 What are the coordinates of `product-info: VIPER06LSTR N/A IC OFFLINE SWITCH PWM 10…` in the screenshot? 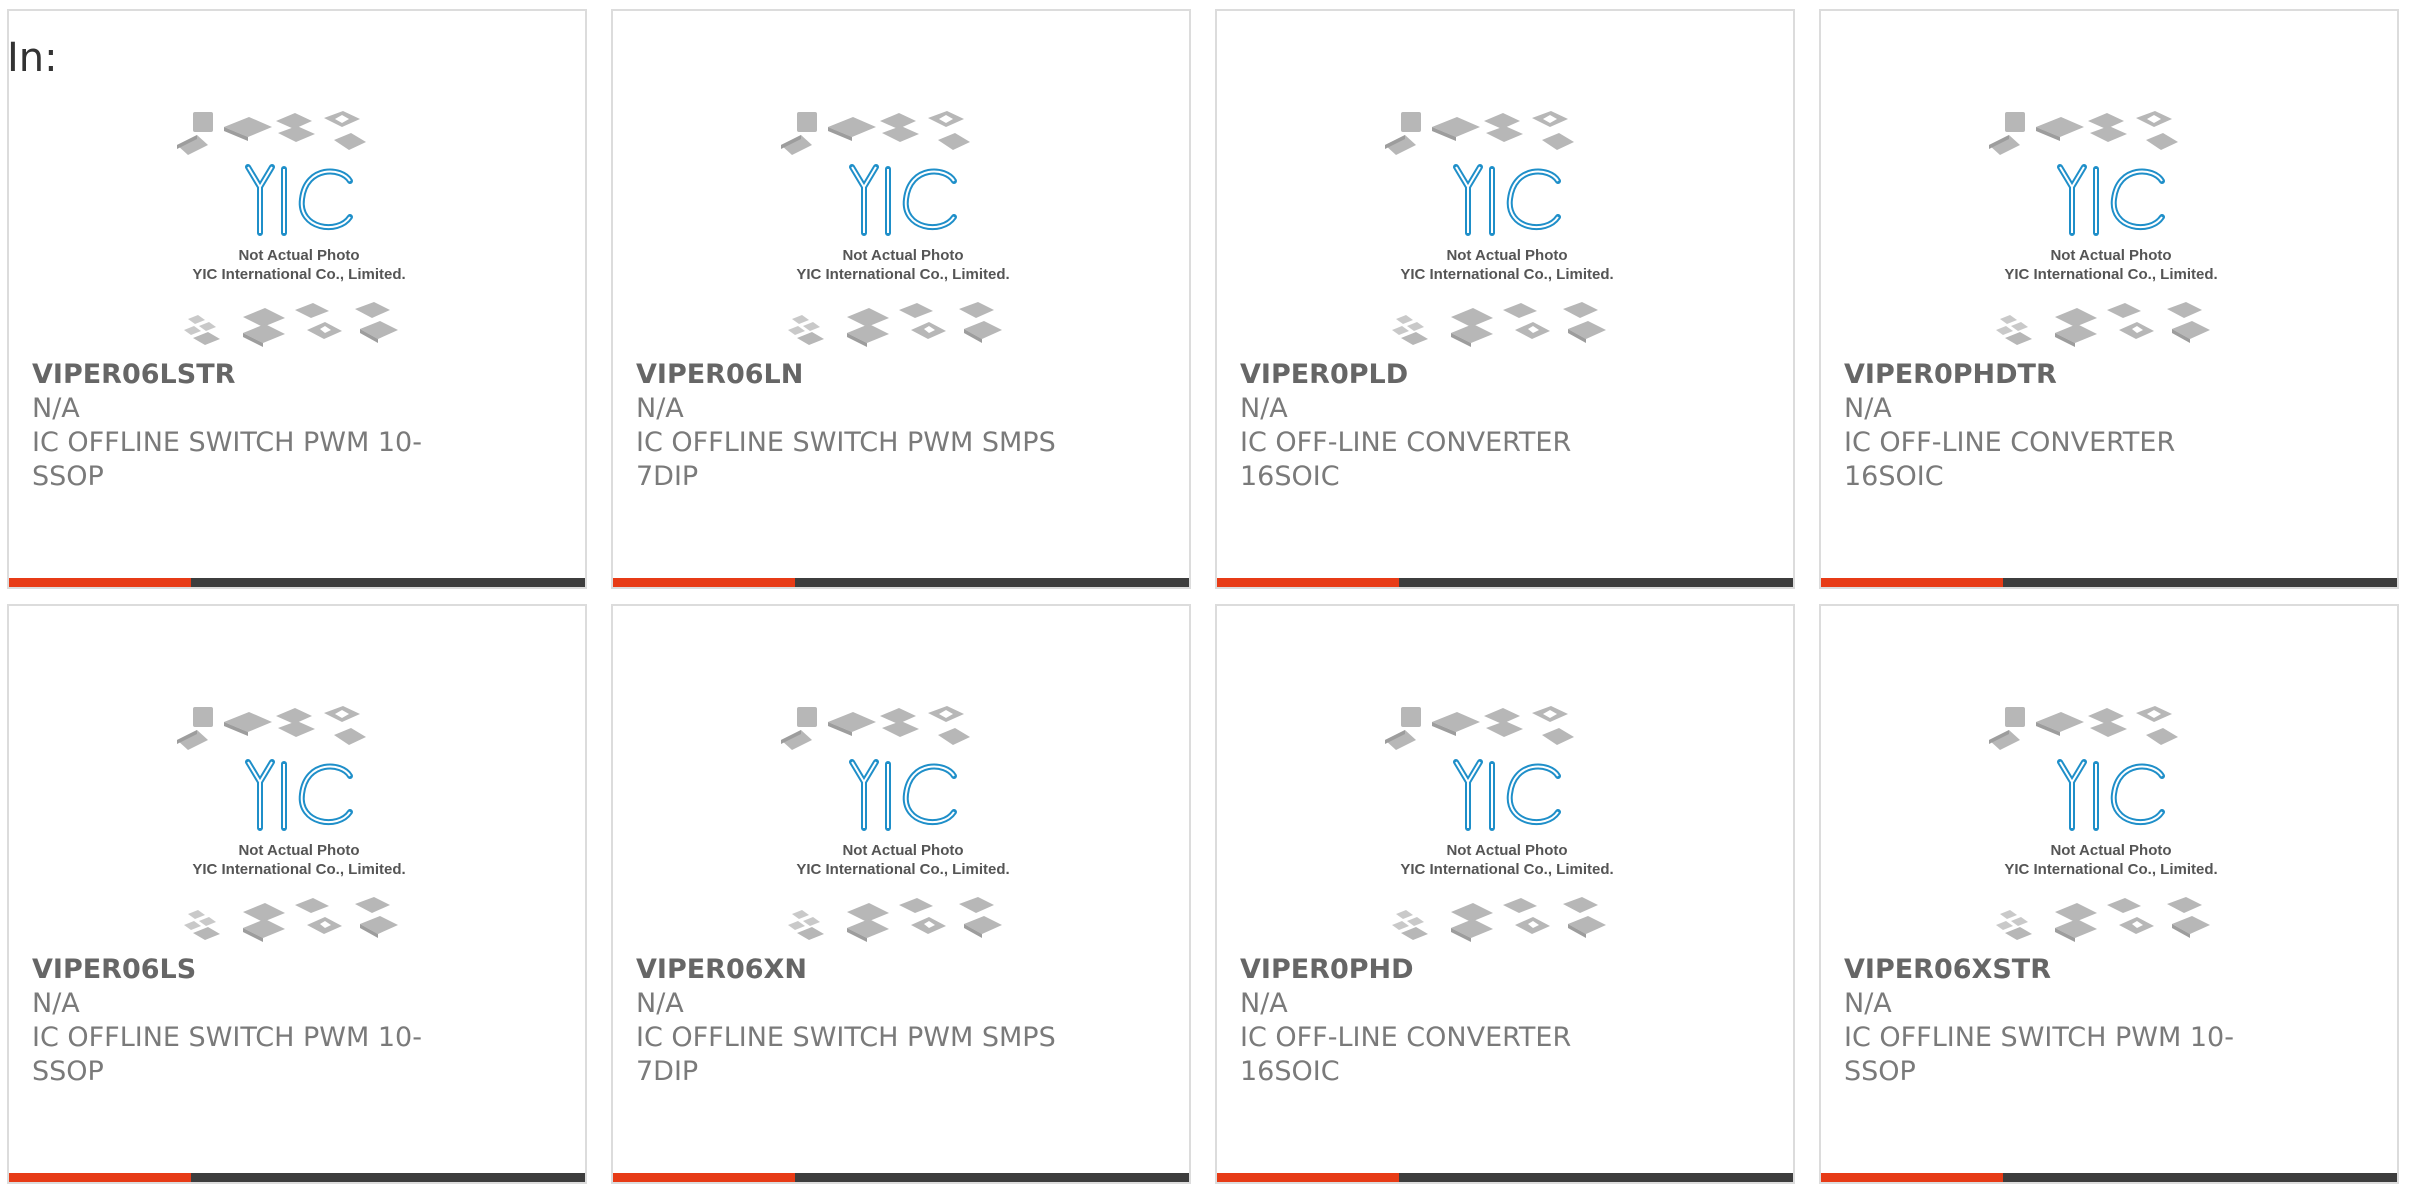 It's located at (242, 426).